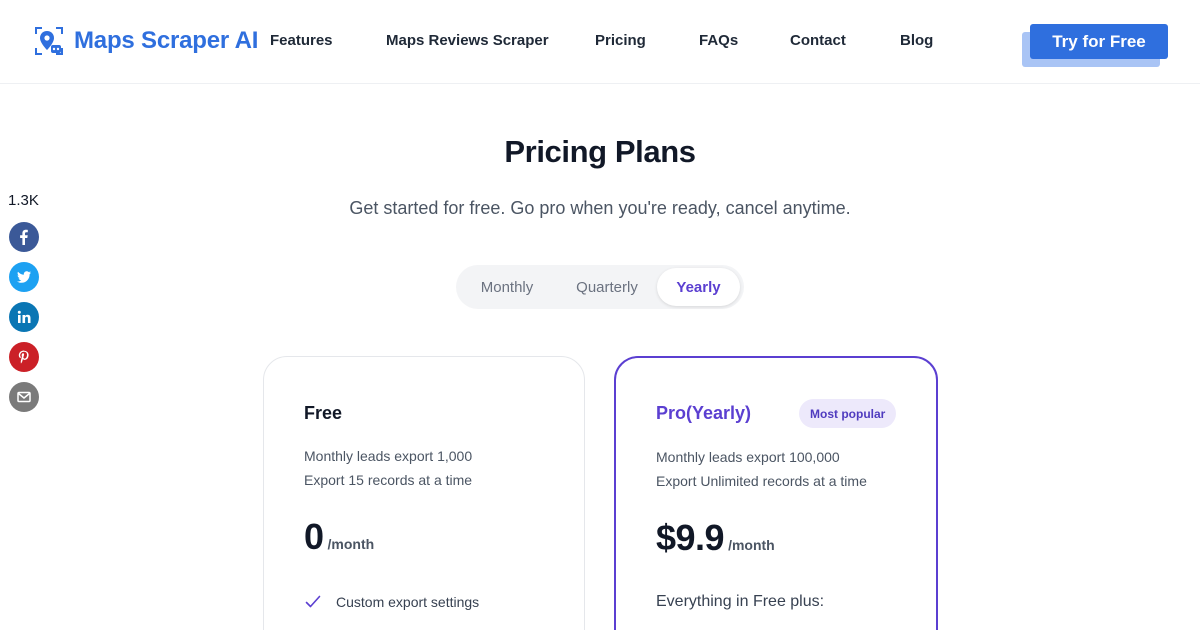 Image resolution: width=1200 pixels, height=630 pixels. Describe the element at coordinates (323, 413) in the screenshot. I see `plan-name: Free` at that location.